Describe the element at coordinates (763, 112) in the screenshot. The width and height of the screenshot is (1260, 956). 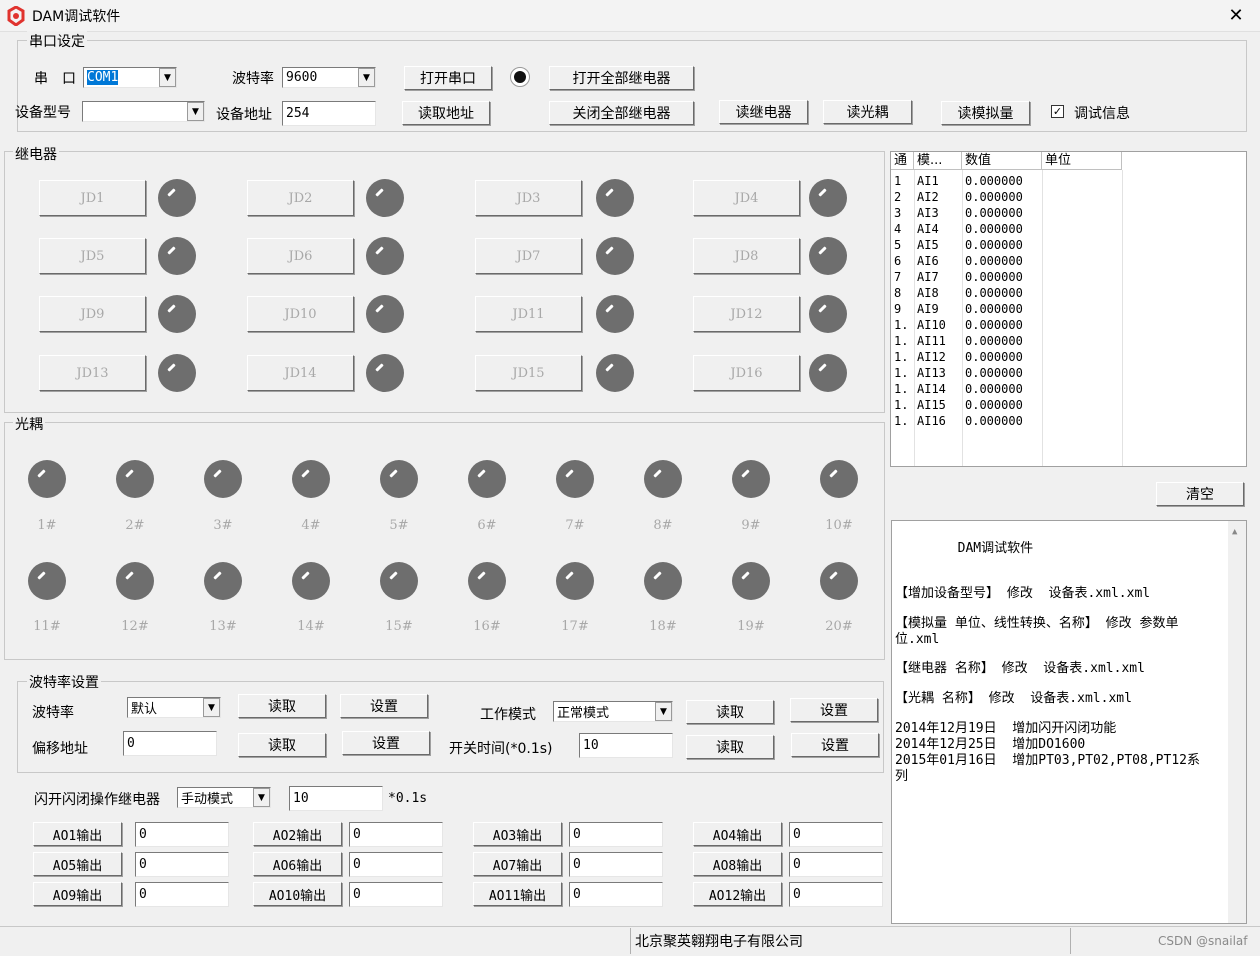
I see `read-relay-button: 读继电器` at that location.